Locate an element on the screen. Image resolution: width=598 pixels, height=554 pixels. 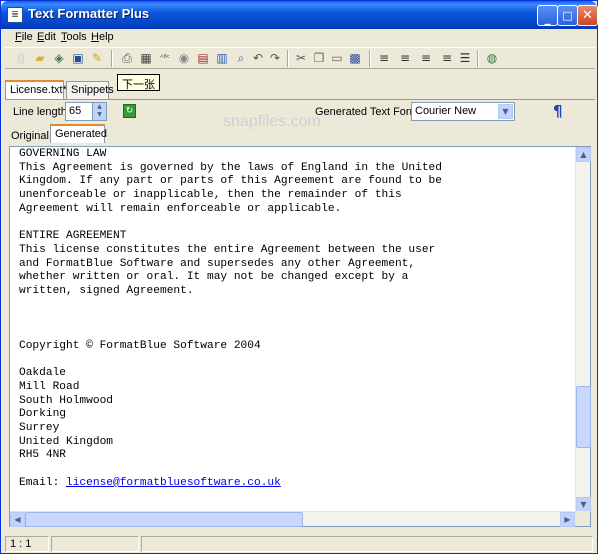
horizontal-scrollbar: ◀ ▶ is located at coordinates (292, 519).